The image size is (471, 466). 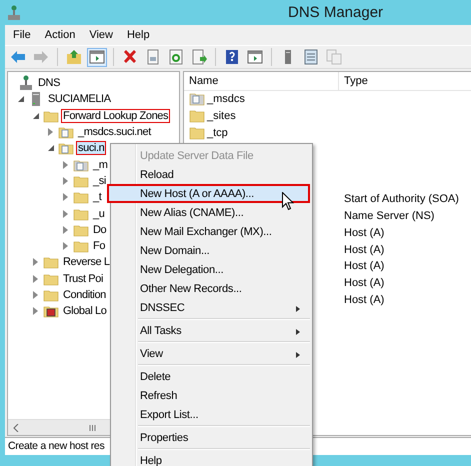 I want to click on menu-item: DNSSEC, so click(x=211, y=307).